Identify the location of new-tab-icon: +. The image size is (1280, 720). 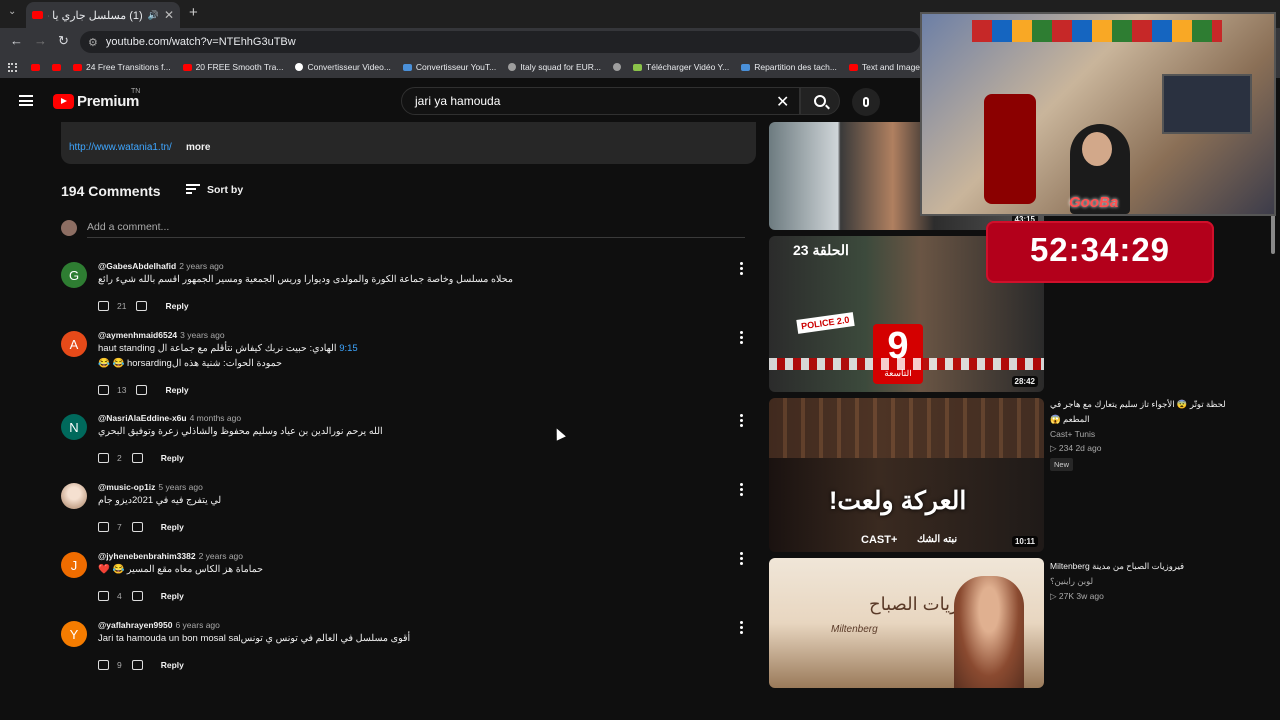
(193, 12).